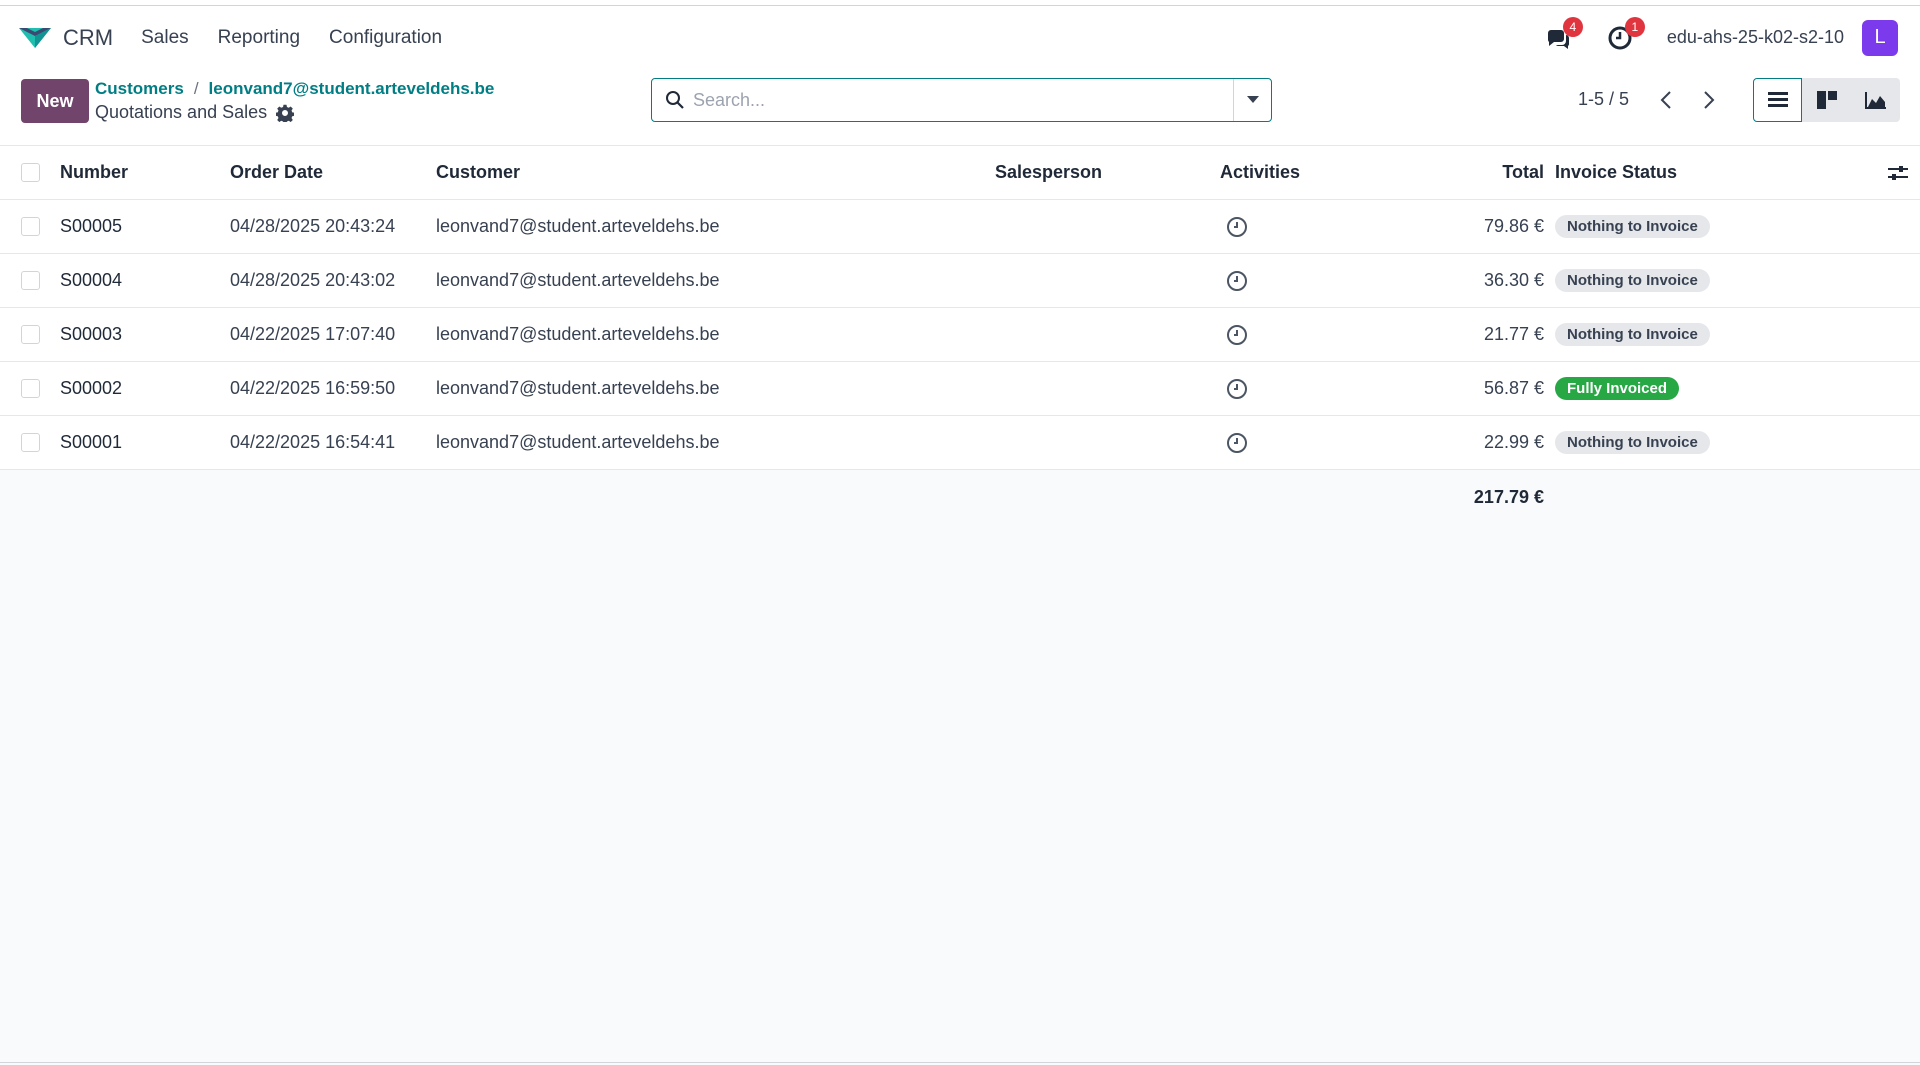 This screenshot has width=1920, height=1065. What do you see at coordinates (1880, 37) in the screenshot?
I see `user-avatar: L` at bounding box center [1880, 37].